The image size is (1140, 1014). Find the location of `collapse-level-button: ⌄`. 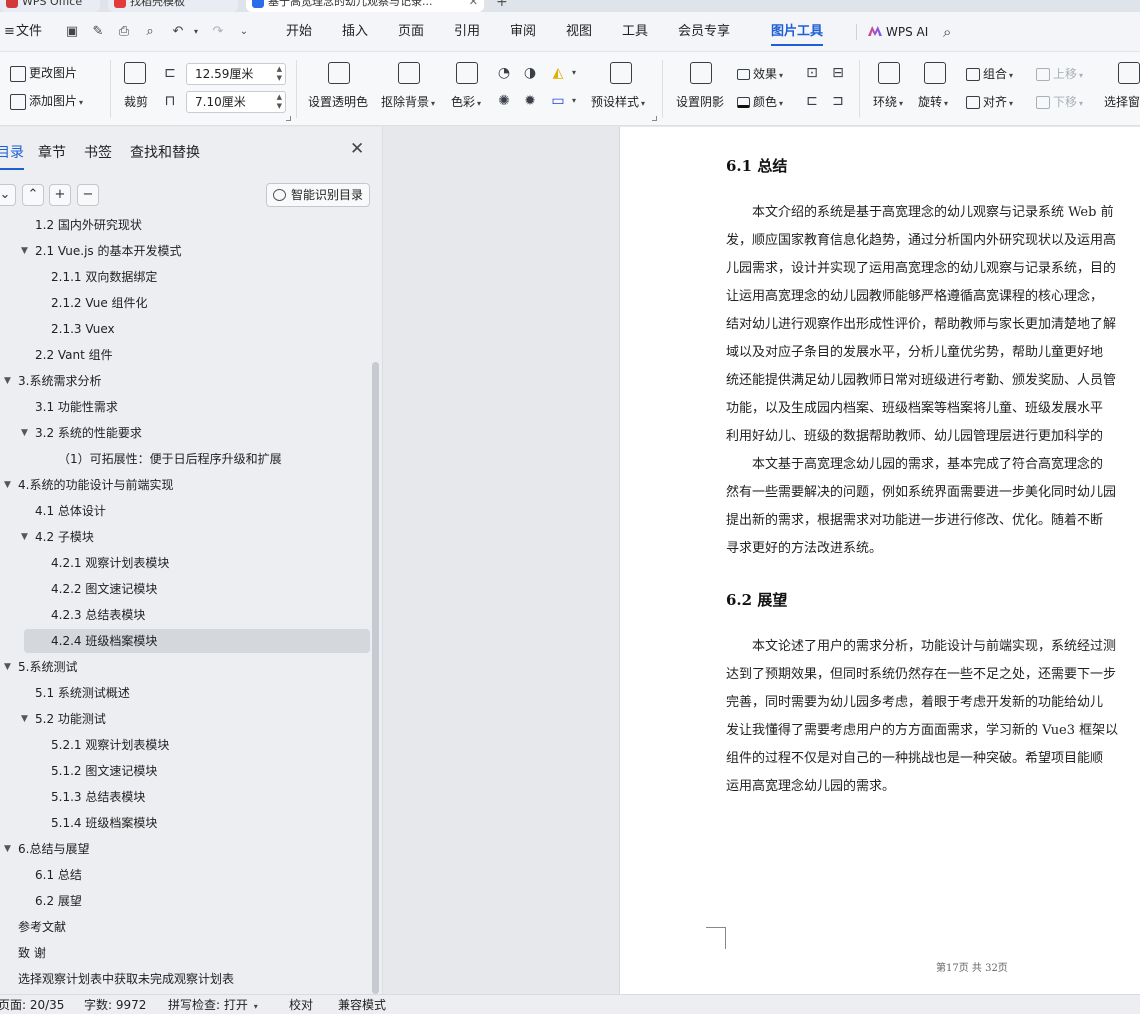

collapse-level-button: ⌄ is located at coordinates (8, 195).